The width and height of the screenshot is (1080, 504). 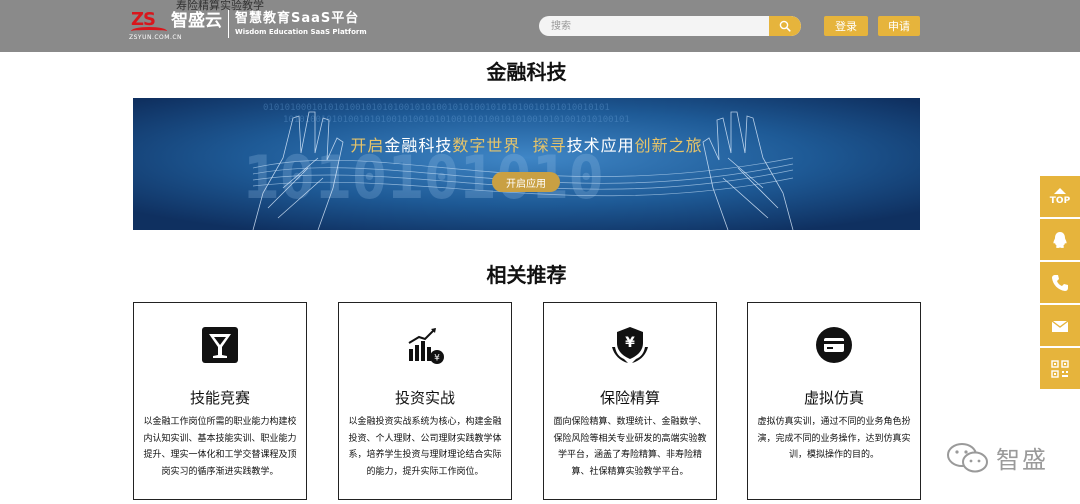 What do you see at coordinates (833, 398) in the screenshot?
I see `card-title: 虚拟仿真` at bounding box center [833, 398].